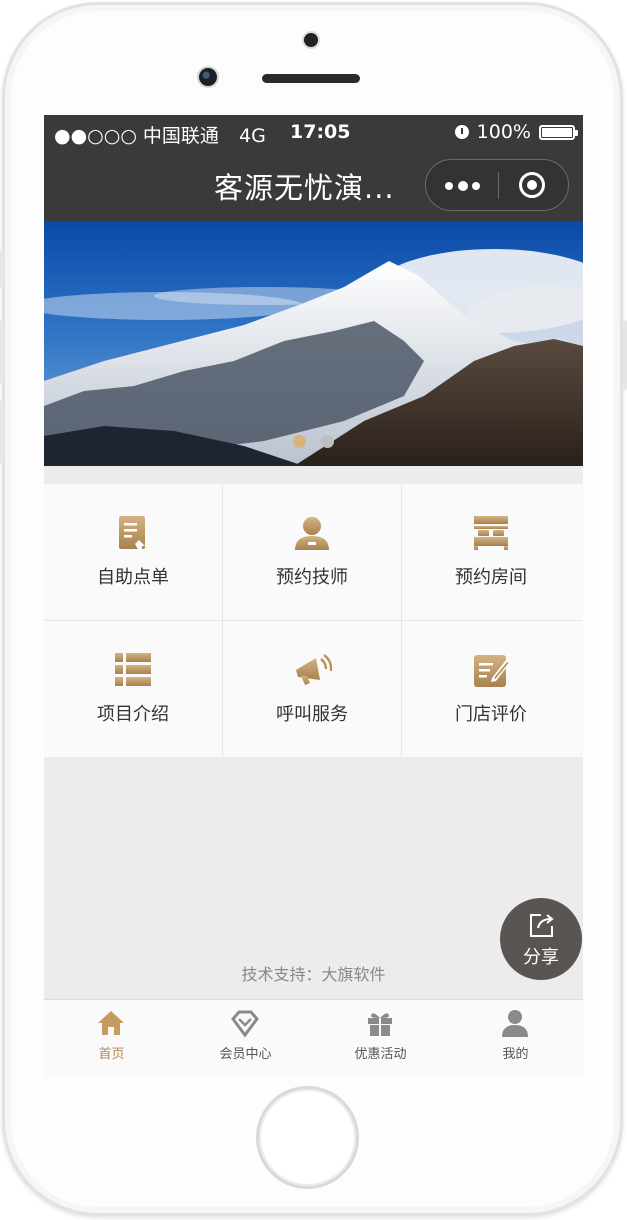  I want to click on network-type: 4G, so click(252, 136).